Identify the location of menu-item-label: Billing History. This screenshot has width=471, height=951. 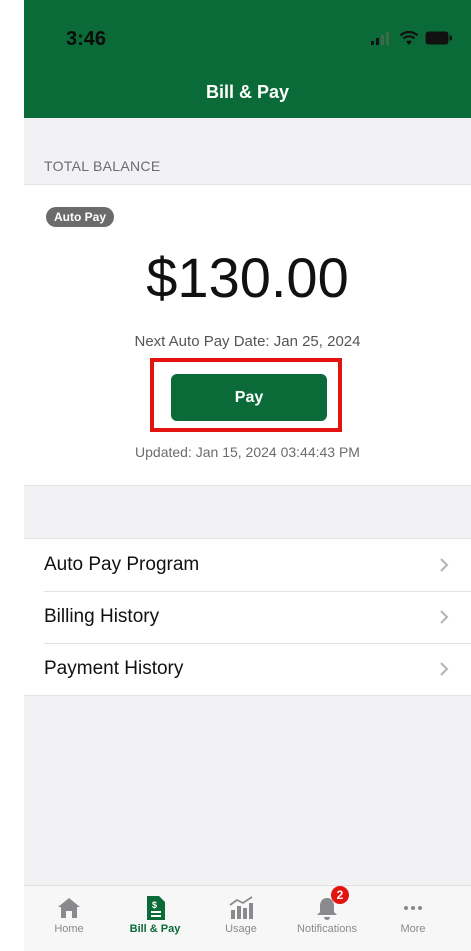
(102, 616).